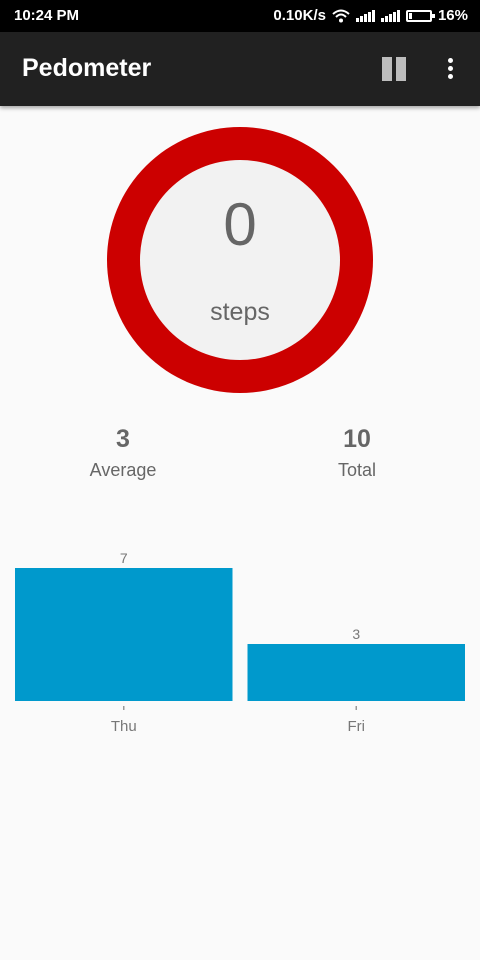  I want to click on bar-value-label: 3, so click(356, 634).